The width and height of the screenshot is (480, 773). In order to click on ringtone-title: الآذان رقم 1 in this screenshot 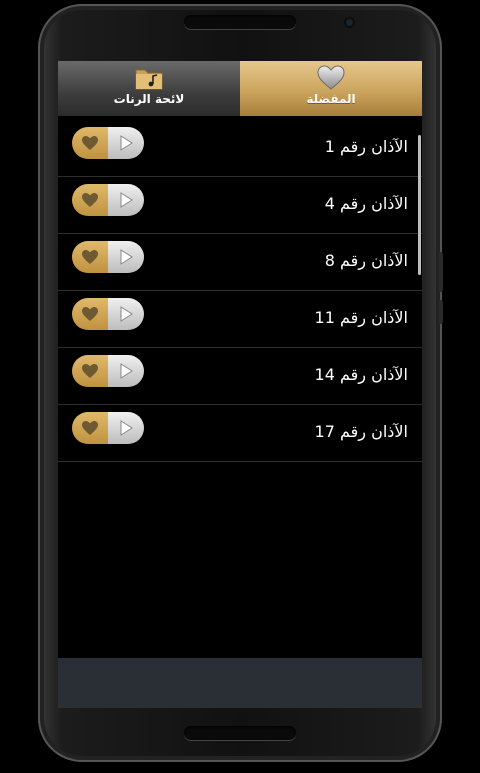, I will do `click(366, 146)`.